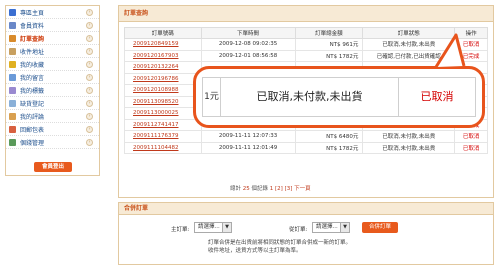 The width and height of the screenshot is (500, 270). Describe the element at coordinates (450, 50) in the screenshot. I see `callout-pointer` at that location.